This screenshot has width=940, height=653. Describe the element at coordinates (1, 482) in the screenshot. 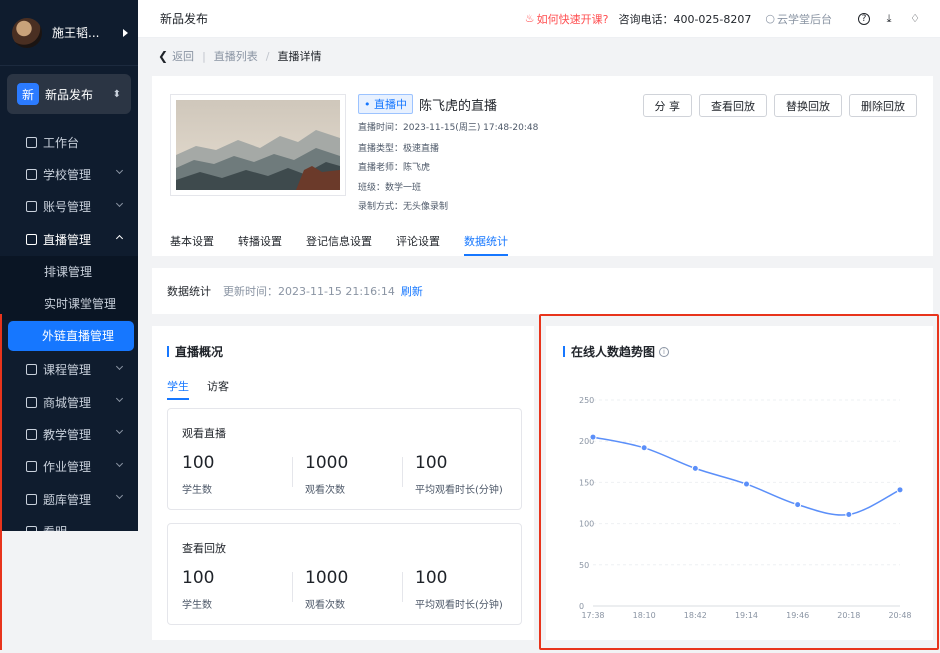

I see `highlight-edge-mark` at that location.